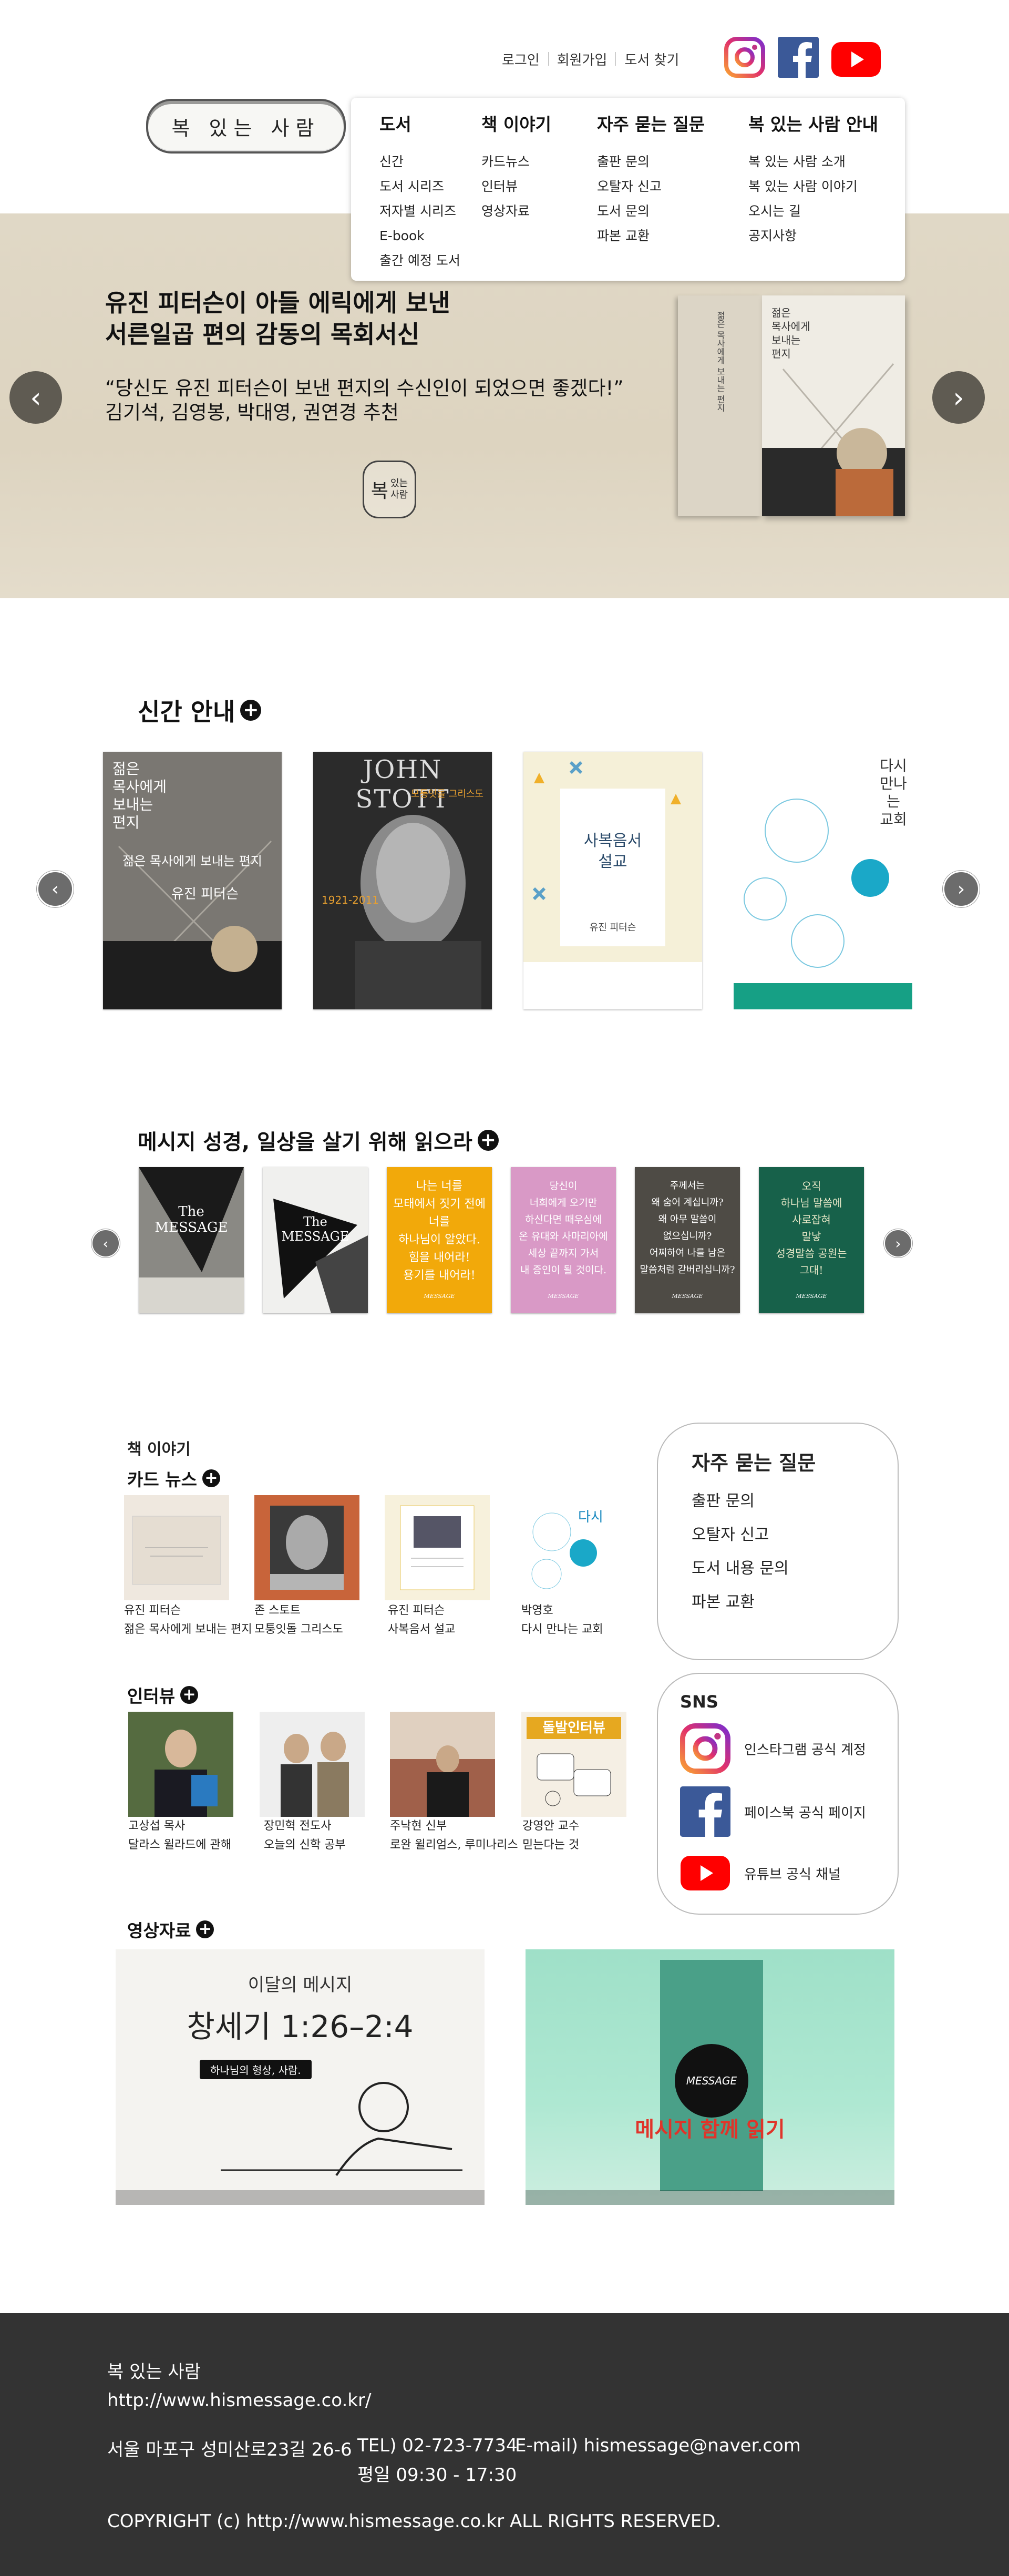 This screenshot has width=1009, height=2576. What do you see at coordinates (744, 57) in the screenshot?
I see `instagram-icon` at bounding box center [744, 57].